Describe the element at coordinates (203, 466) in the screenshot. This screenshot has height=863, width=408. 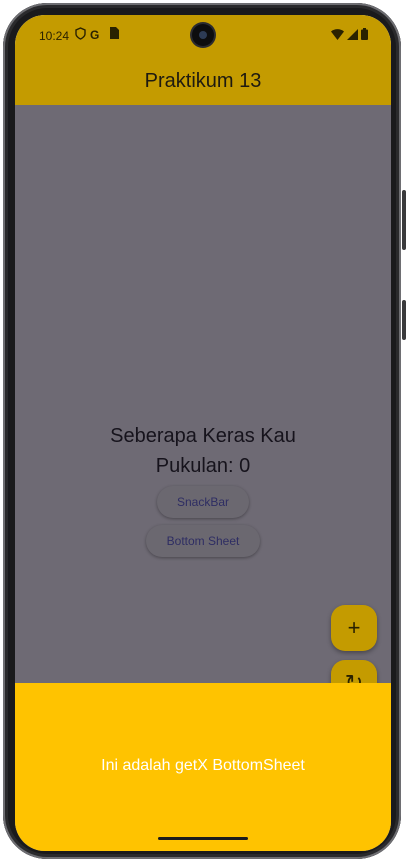
I see `counter-value: Pukulan: 0` at that location.